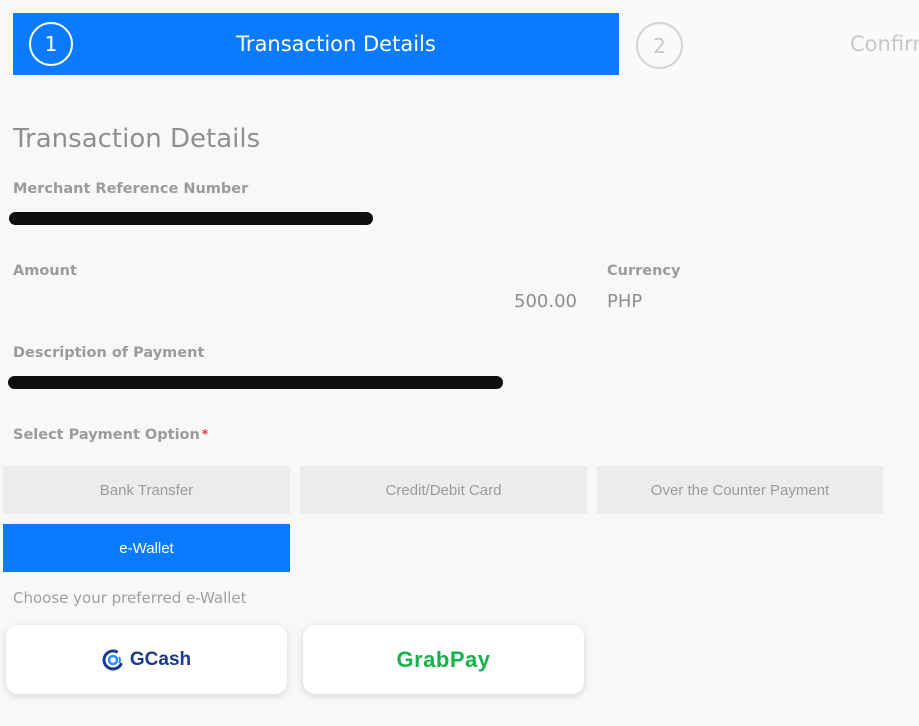 This screenshot has width=919, height=726. I want to click on gcash-option: GCash, so click(146, 659).